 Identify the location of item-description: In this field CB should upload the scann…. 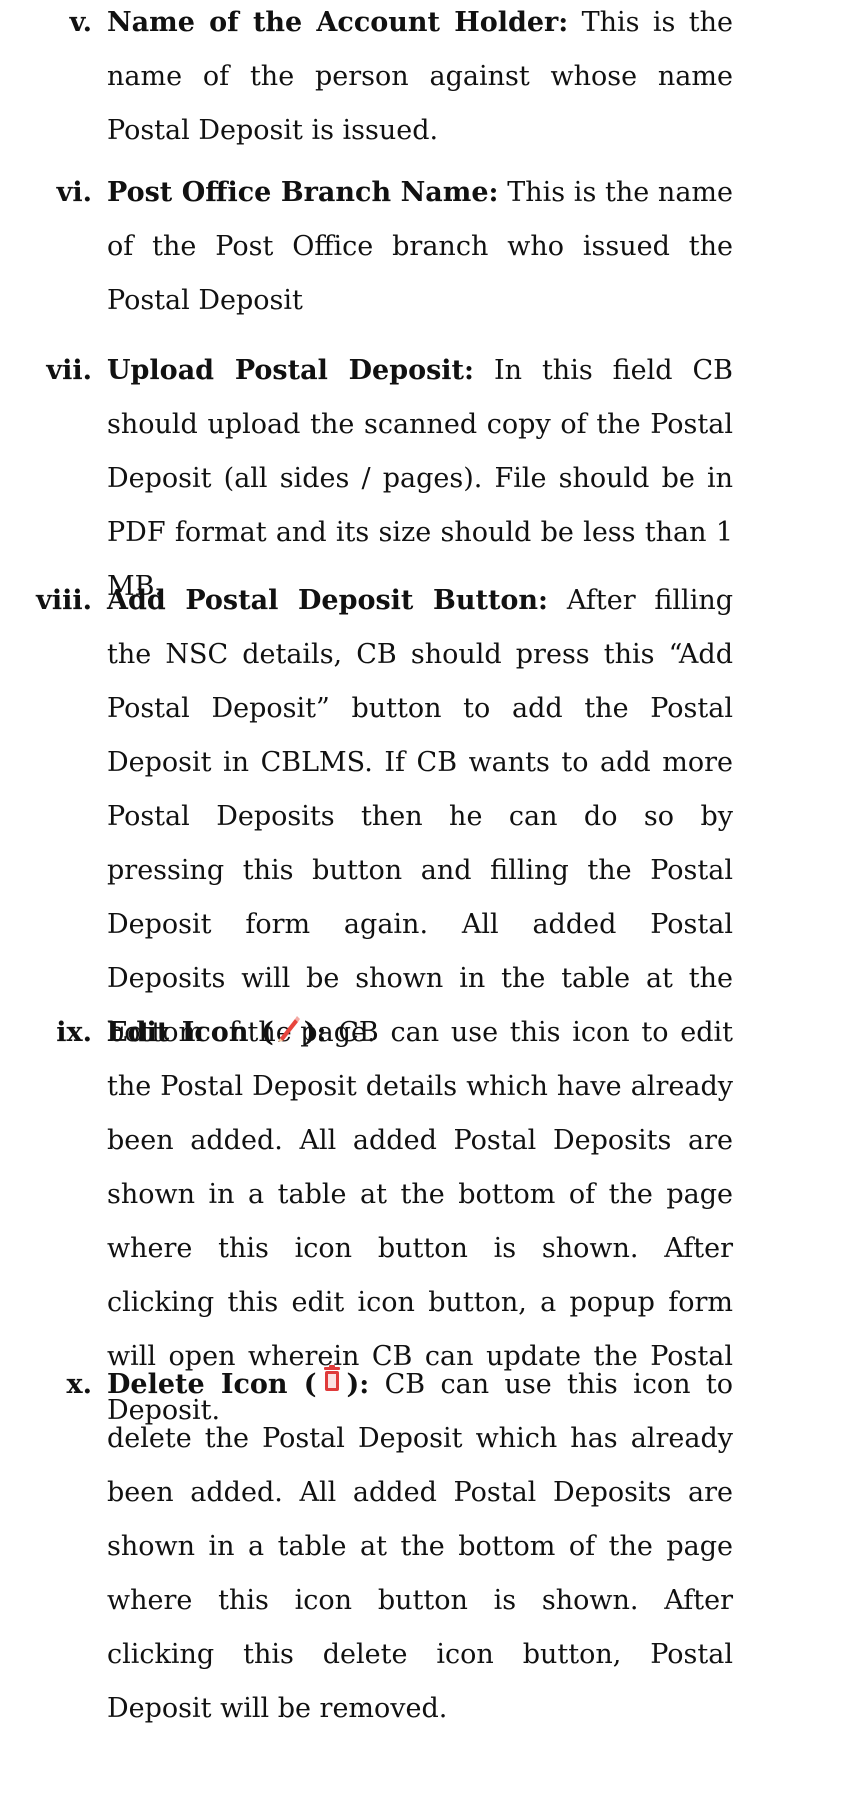
(420, 478).